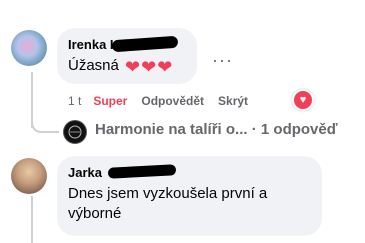 The height and width of the screenshot is (243, 365). What do you see at coordinates (74, 101) in the screenshot?
I see `comment-timestamp: 1 t` at bounding box center [74, 101].